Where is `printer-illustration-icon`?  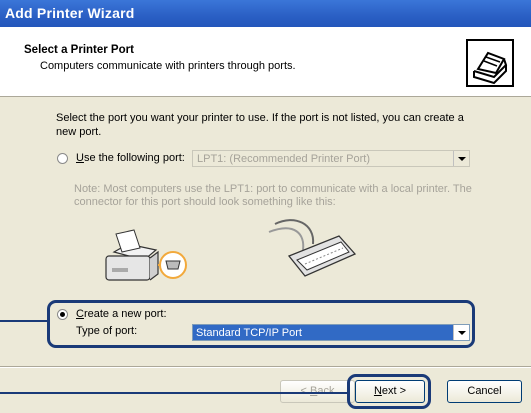
printer-illustration-icon is located at coordinates (146, 255).